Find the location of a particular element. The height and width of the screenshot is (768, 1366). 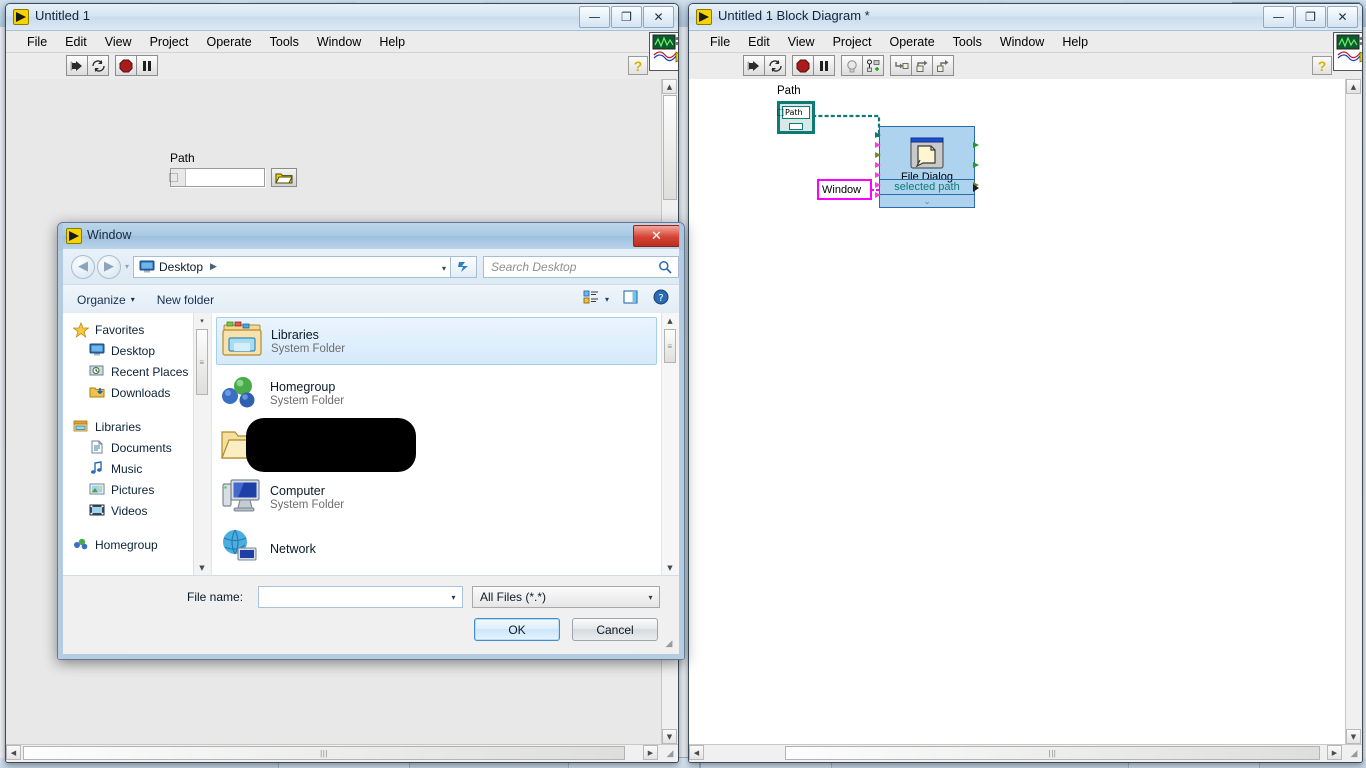

sidebar-item-favorites: Favorites is located at coordinates (137, 329).